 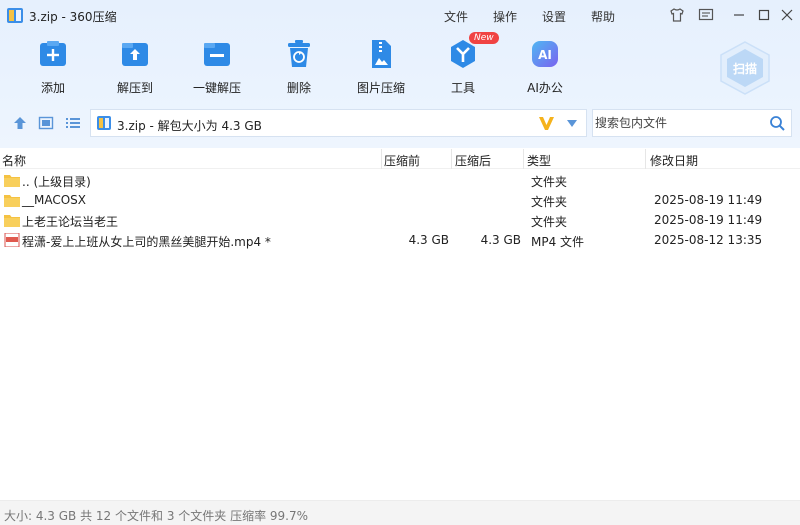 What do you see at coordinates (572, 123) in the screenshot?
I see `chevron-down-icon` at bounding box center [572, 123].